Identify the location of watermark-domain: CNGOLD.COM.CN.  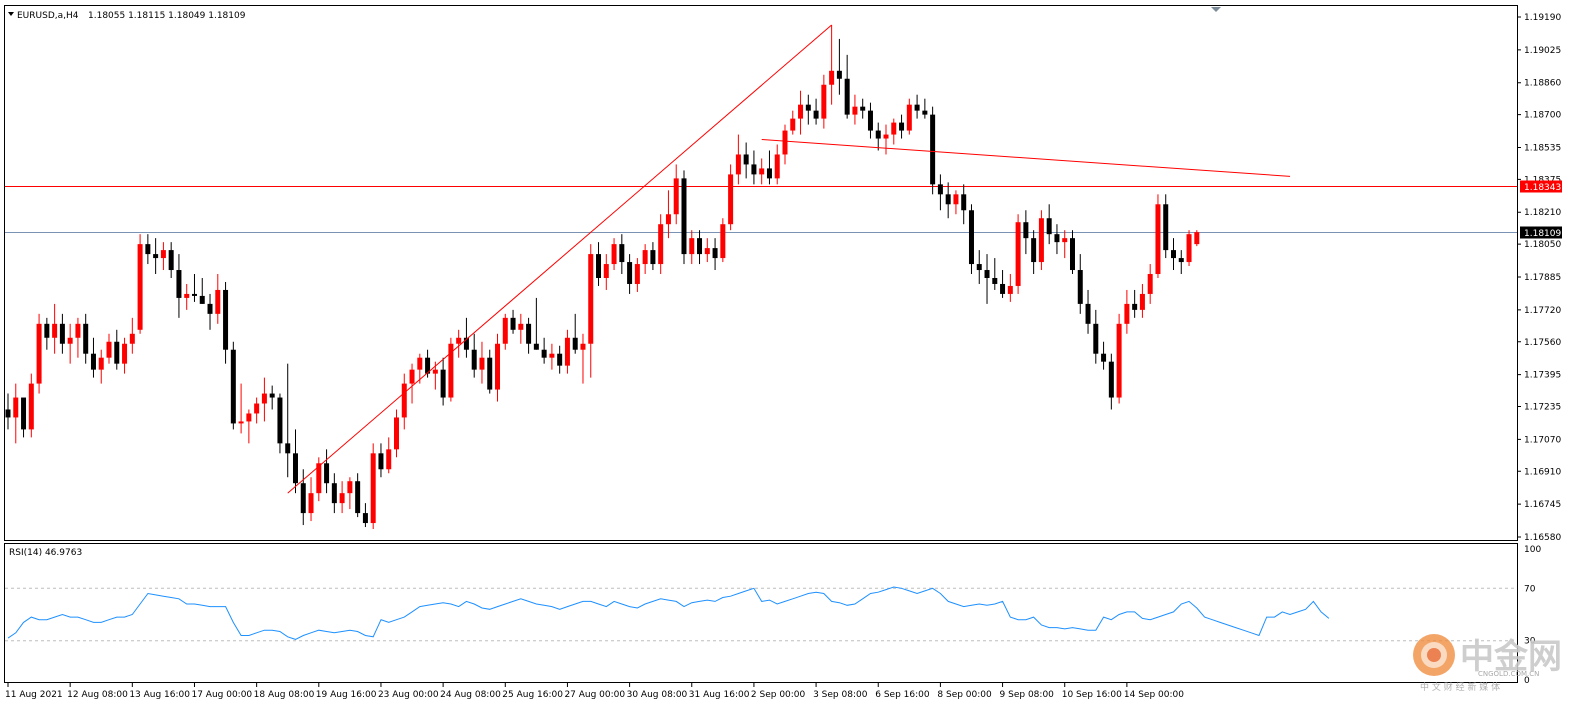
(1508, 674).